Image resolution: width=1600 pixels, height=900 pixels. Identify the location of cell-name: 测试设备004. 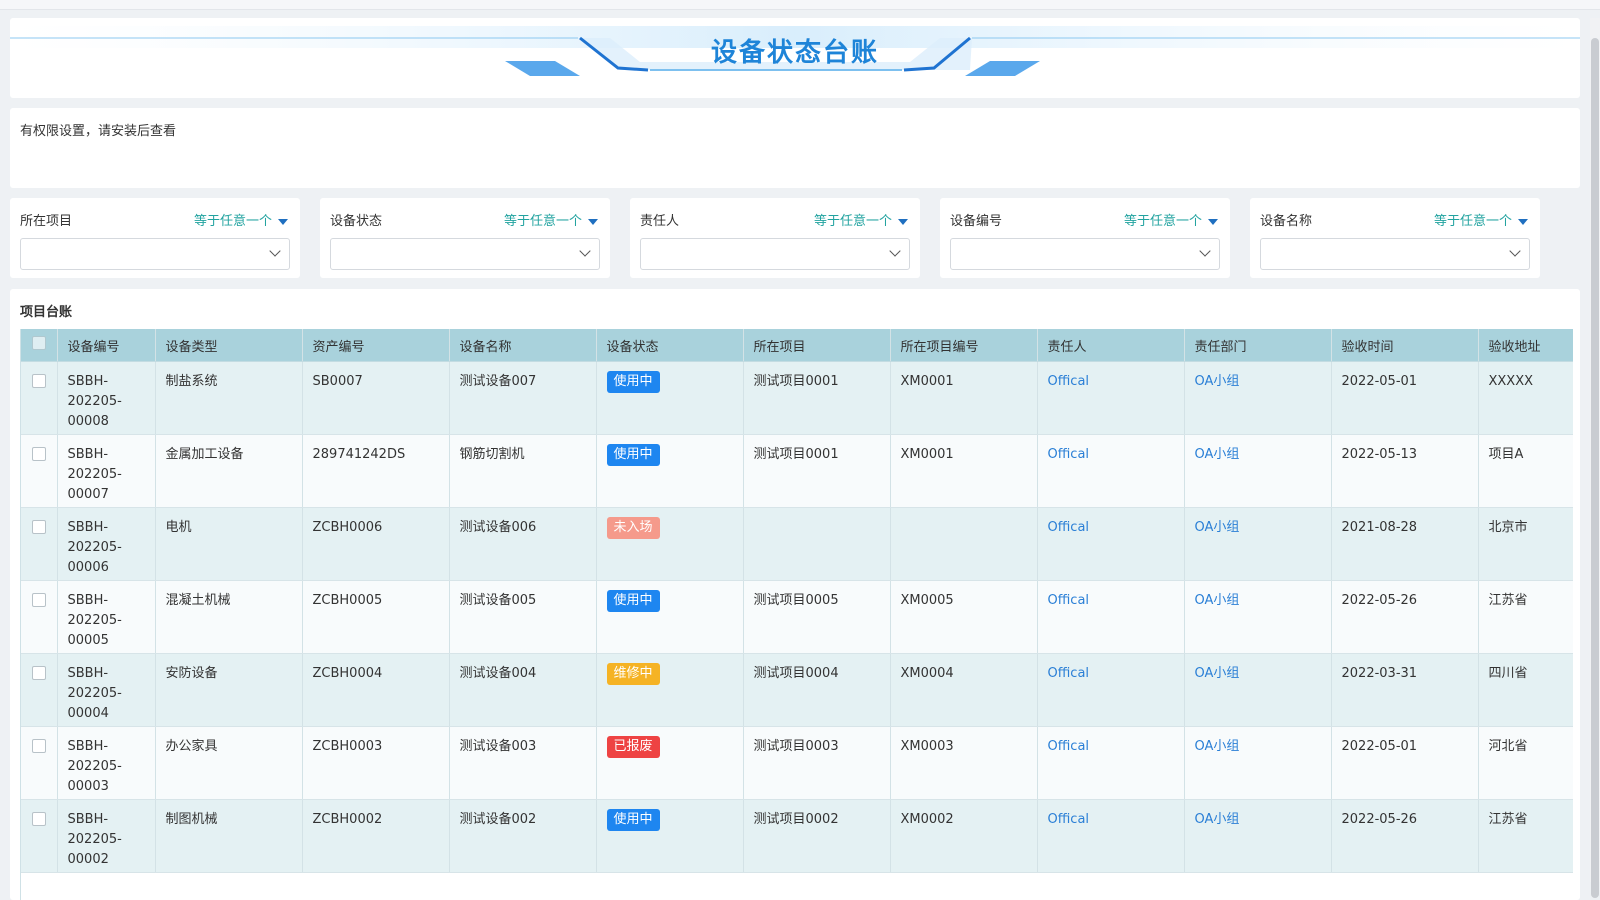
(523, 690).